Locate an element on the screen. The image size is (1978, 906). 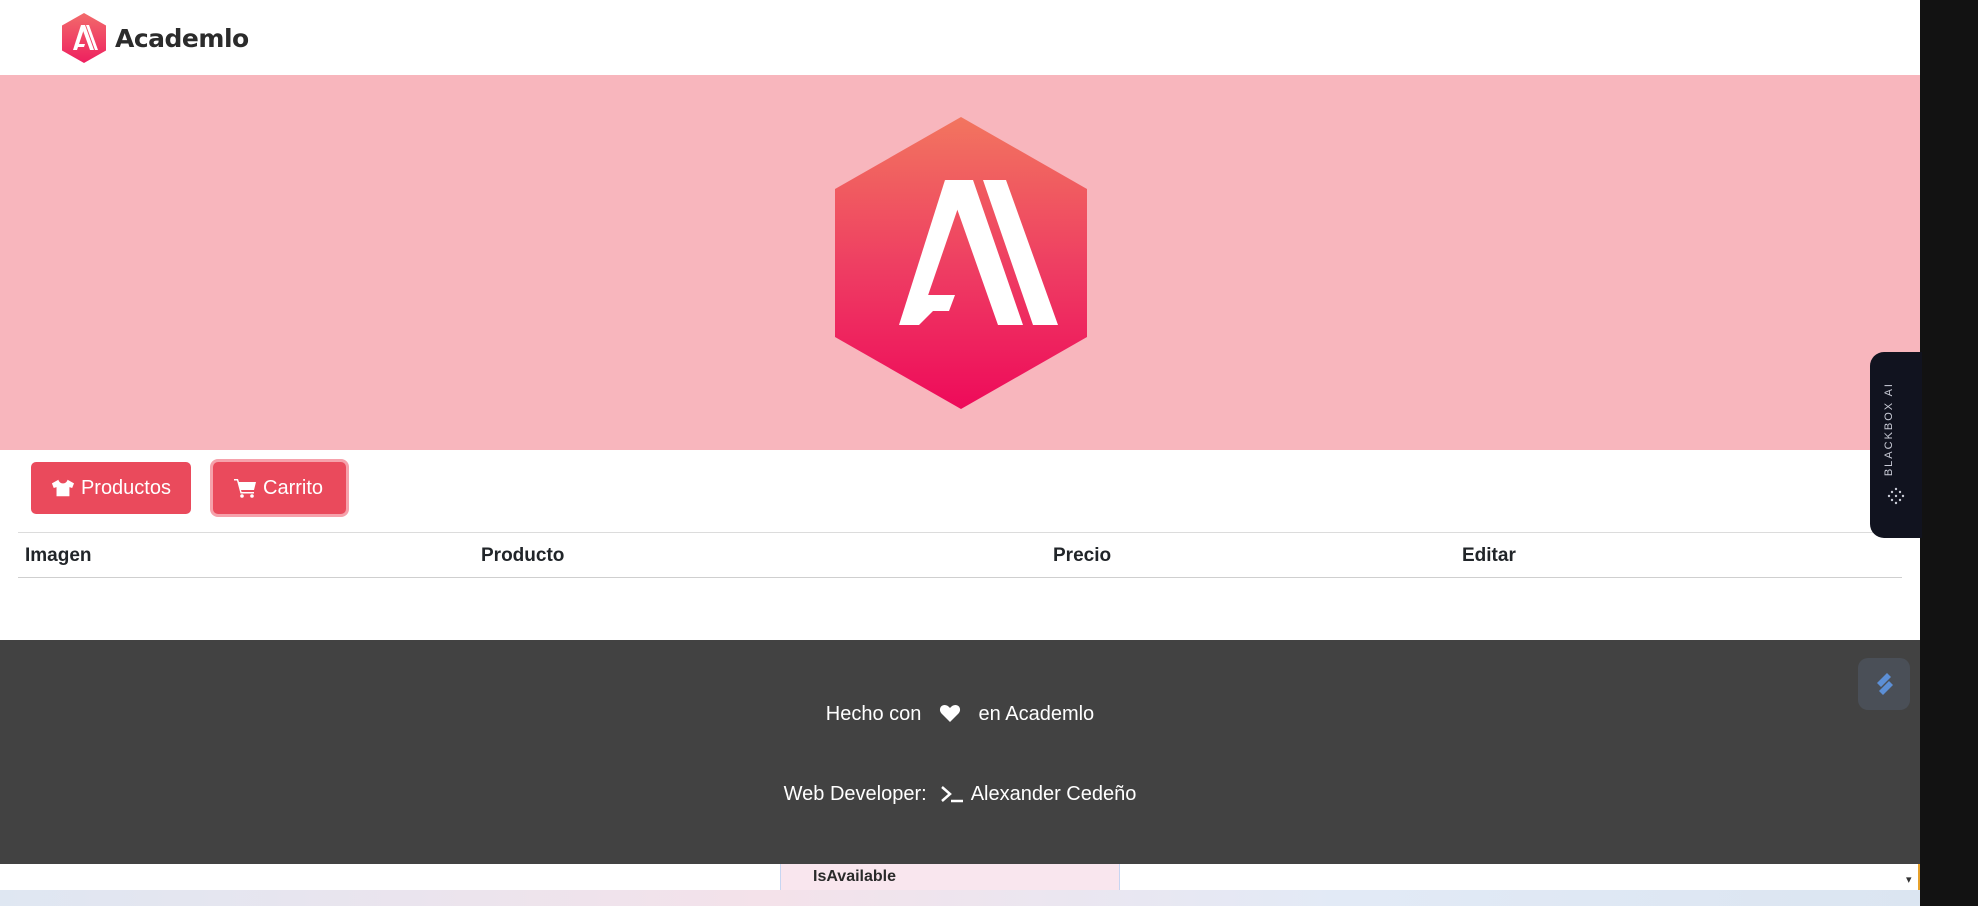
carrito-label: Carrito is located at coordinates (293, 487).